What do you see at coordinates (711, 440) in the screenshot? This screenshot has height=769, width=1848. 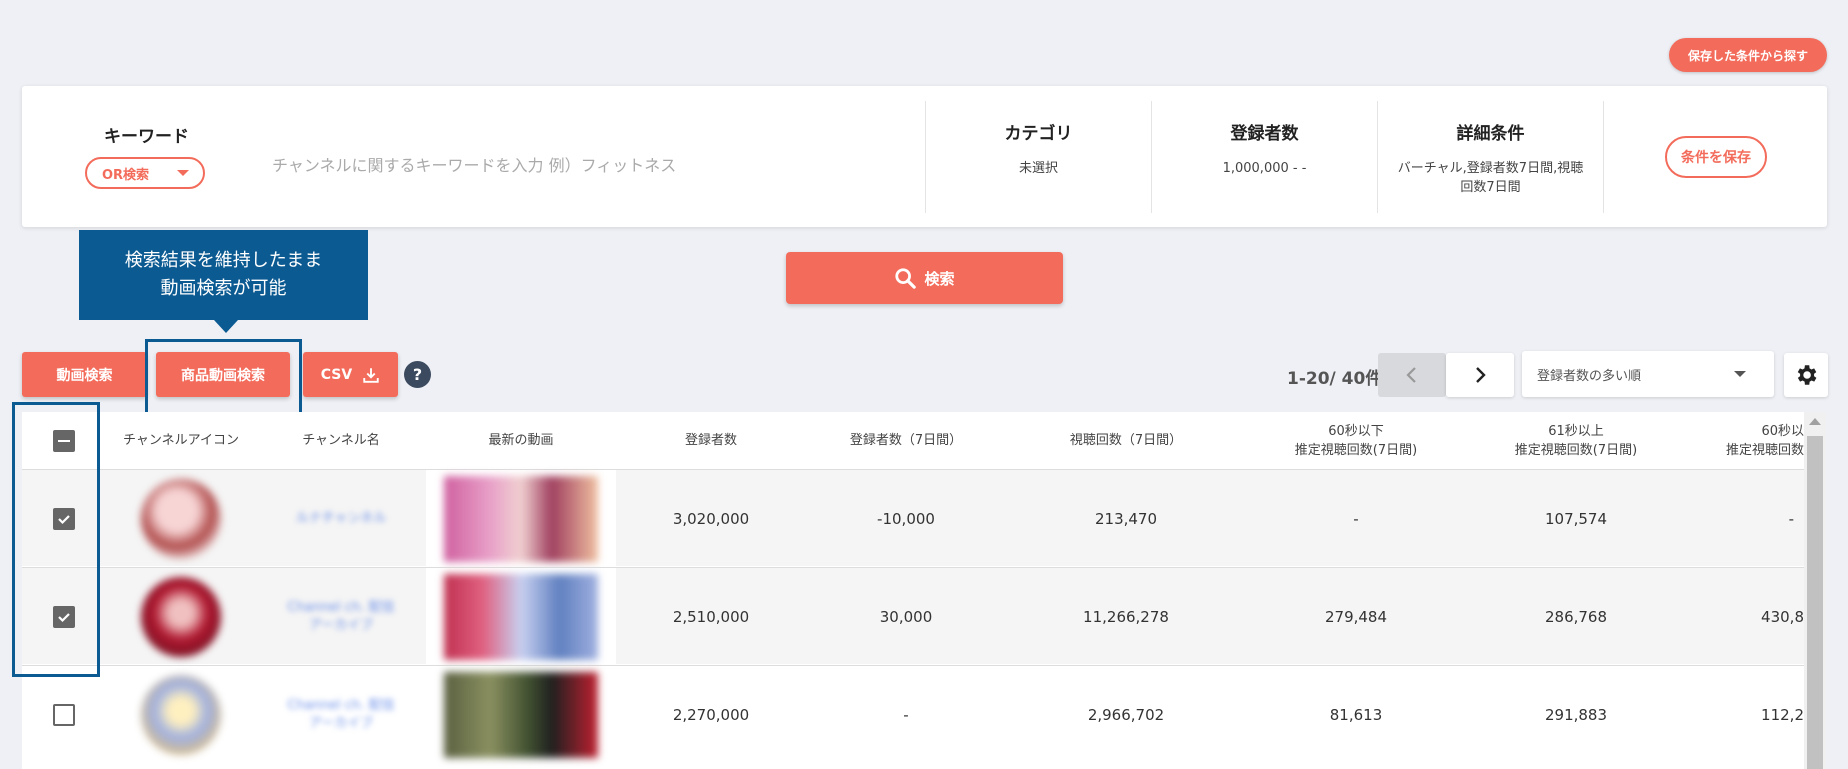 I see `header-subscribers: 登録者数` at bounding box center [711, 440].